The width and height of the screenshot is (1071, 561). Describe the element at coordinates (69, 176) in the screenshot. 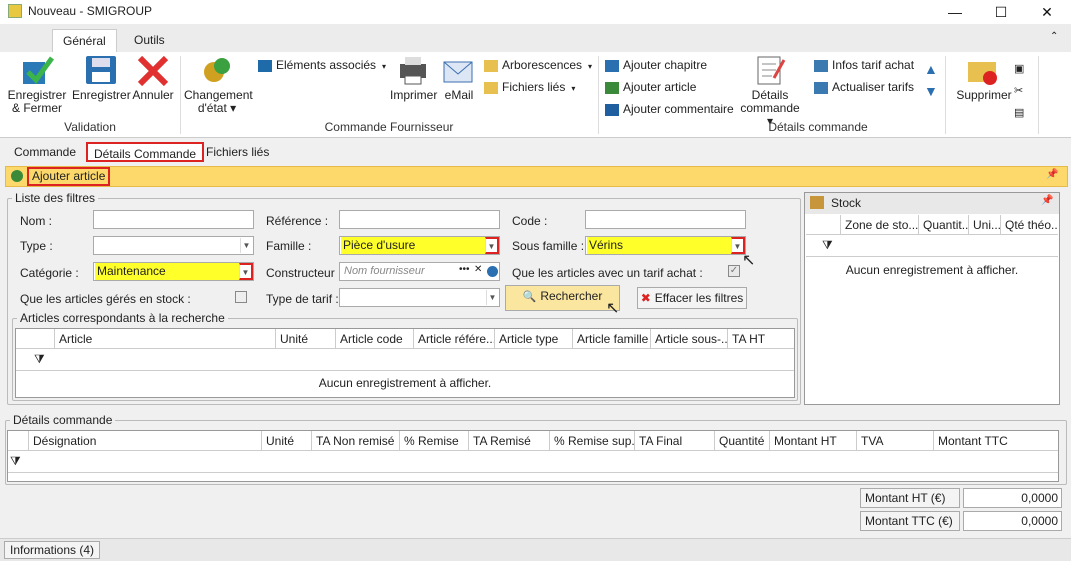

I see `add-article-button: Ajouter article` at that location.